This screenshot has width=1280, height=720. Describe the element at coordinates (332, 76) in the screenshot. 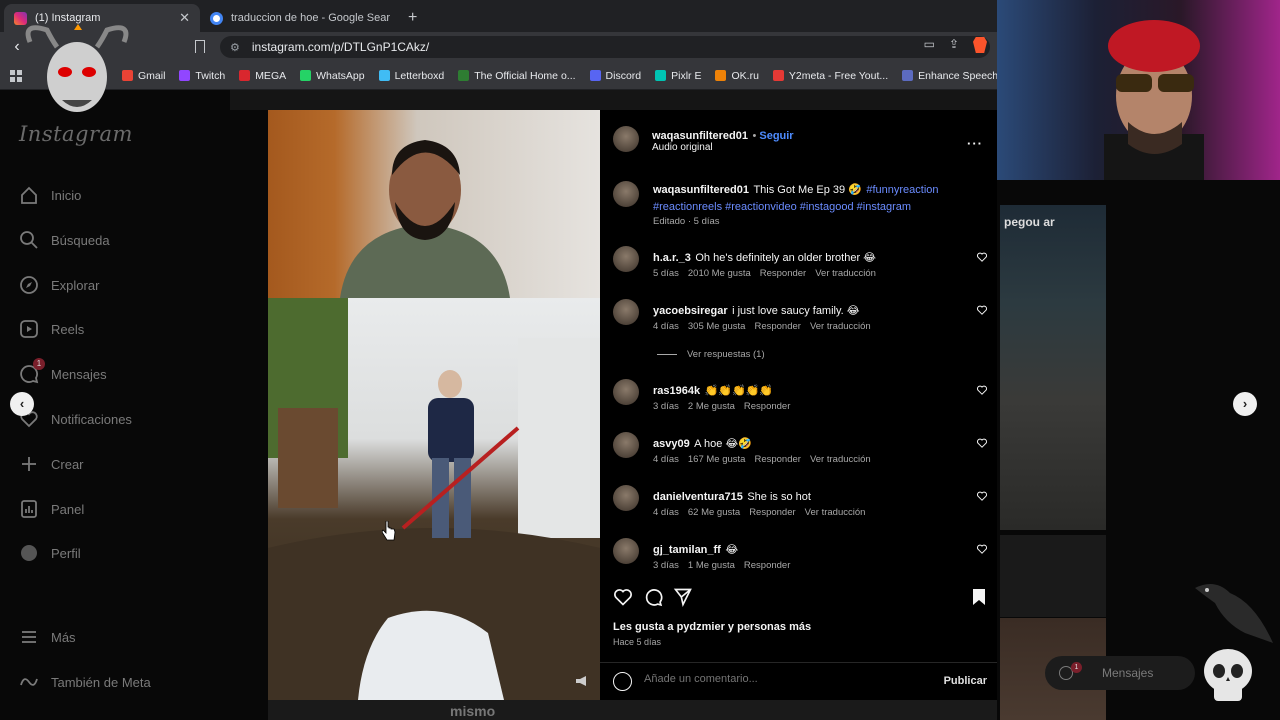

I see `bookmark-item: WhatsApp` at that location.